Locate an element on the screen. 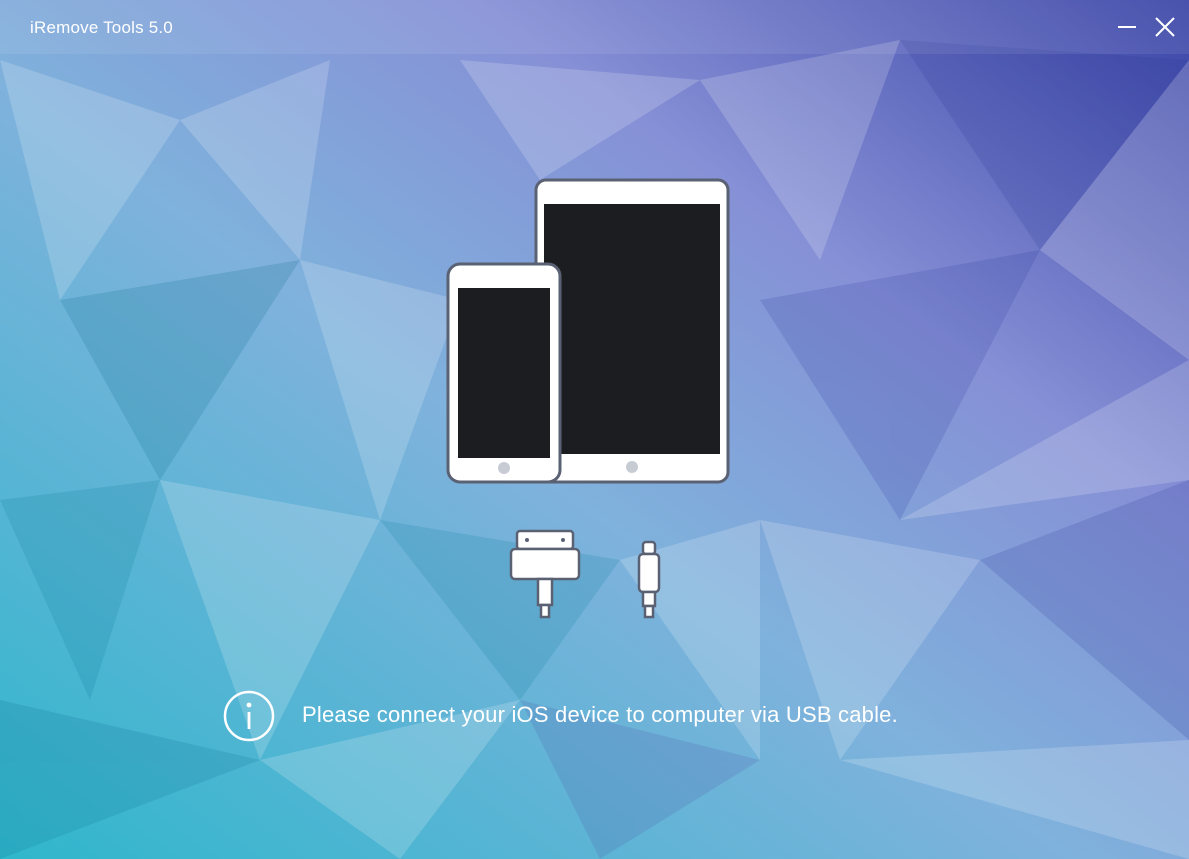 This screenshot has height=859, width=1189. cables-illustration is located at coordinates (585, 574).